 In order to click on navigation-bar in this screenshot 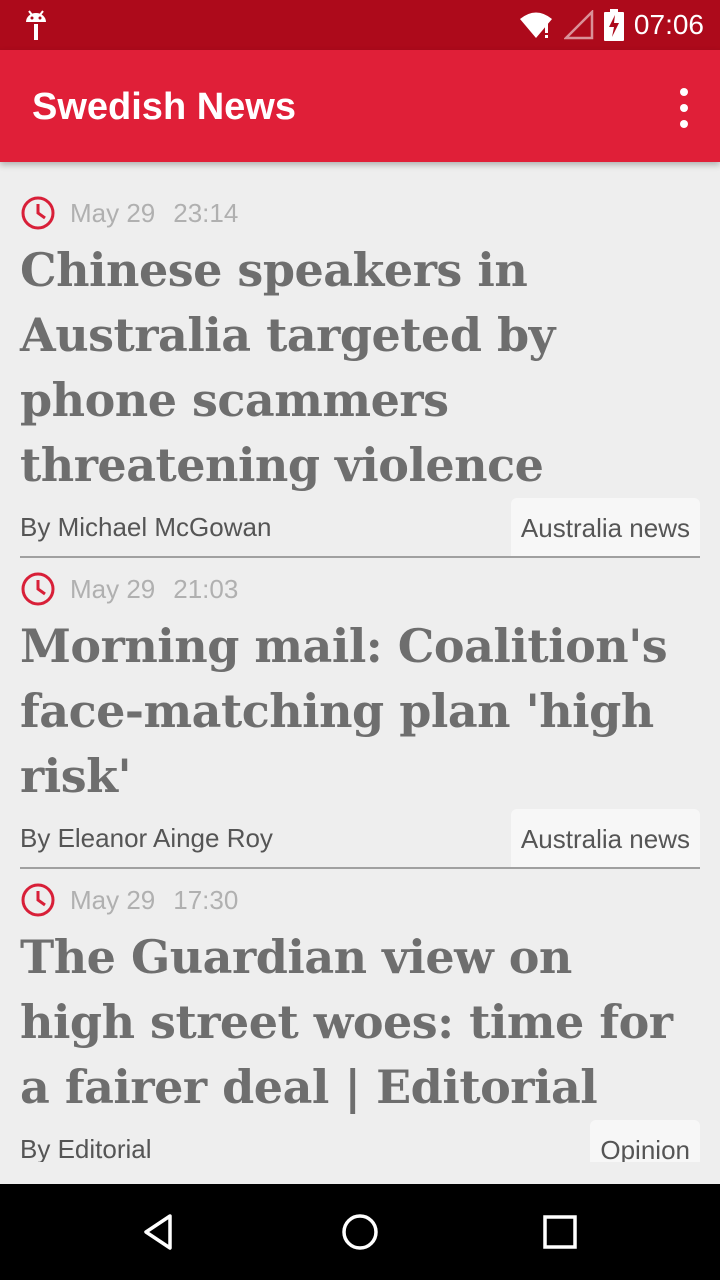, I will do `click(360, 1232)`.